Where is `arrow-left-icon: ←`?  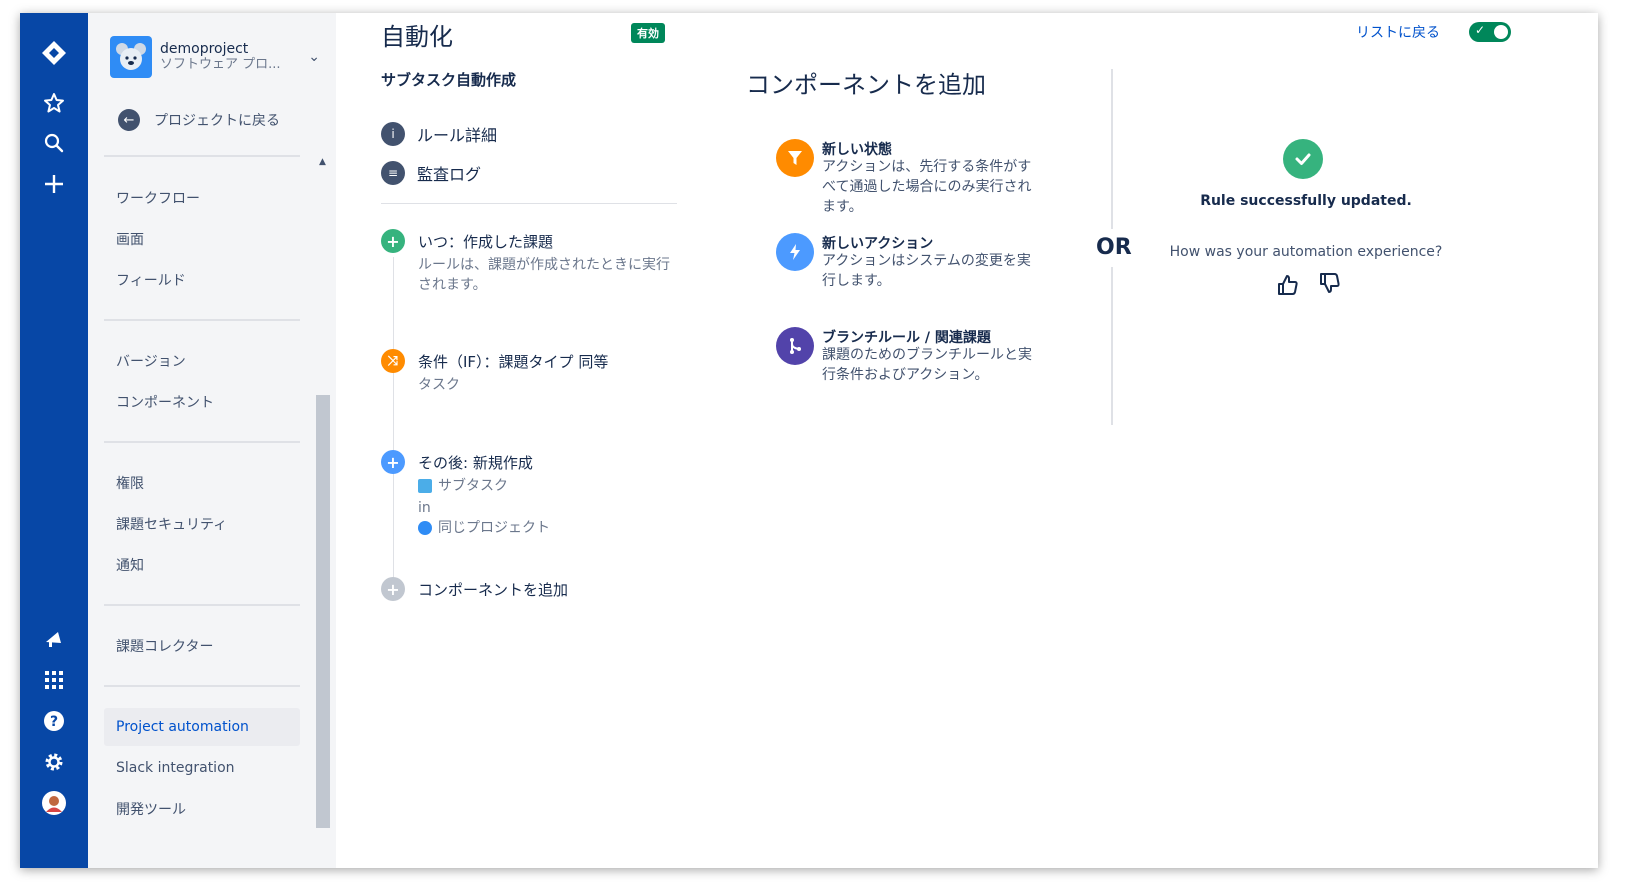
arrow-left-icon: ← is located at coordinates (129, 120).